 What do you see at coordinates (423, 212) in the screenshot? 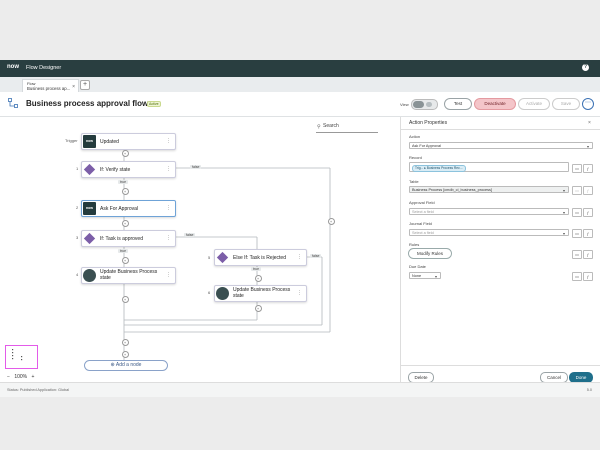
I see `approval-placeholder: Select a field` at bounding box center [423, 212].